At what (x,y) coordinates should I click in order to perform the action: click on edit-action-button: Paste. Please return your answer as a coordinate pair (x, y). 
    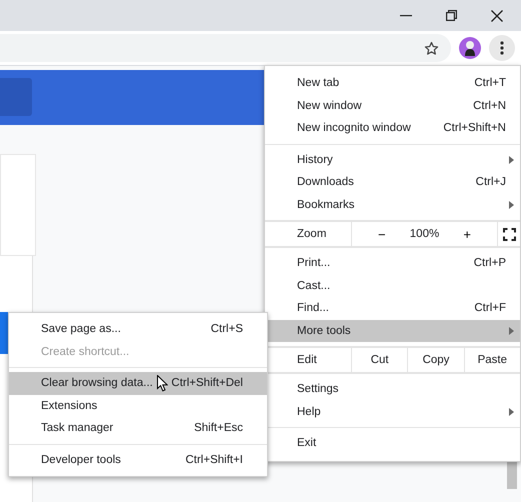
    Looking at the image, I should click on (492, 360).